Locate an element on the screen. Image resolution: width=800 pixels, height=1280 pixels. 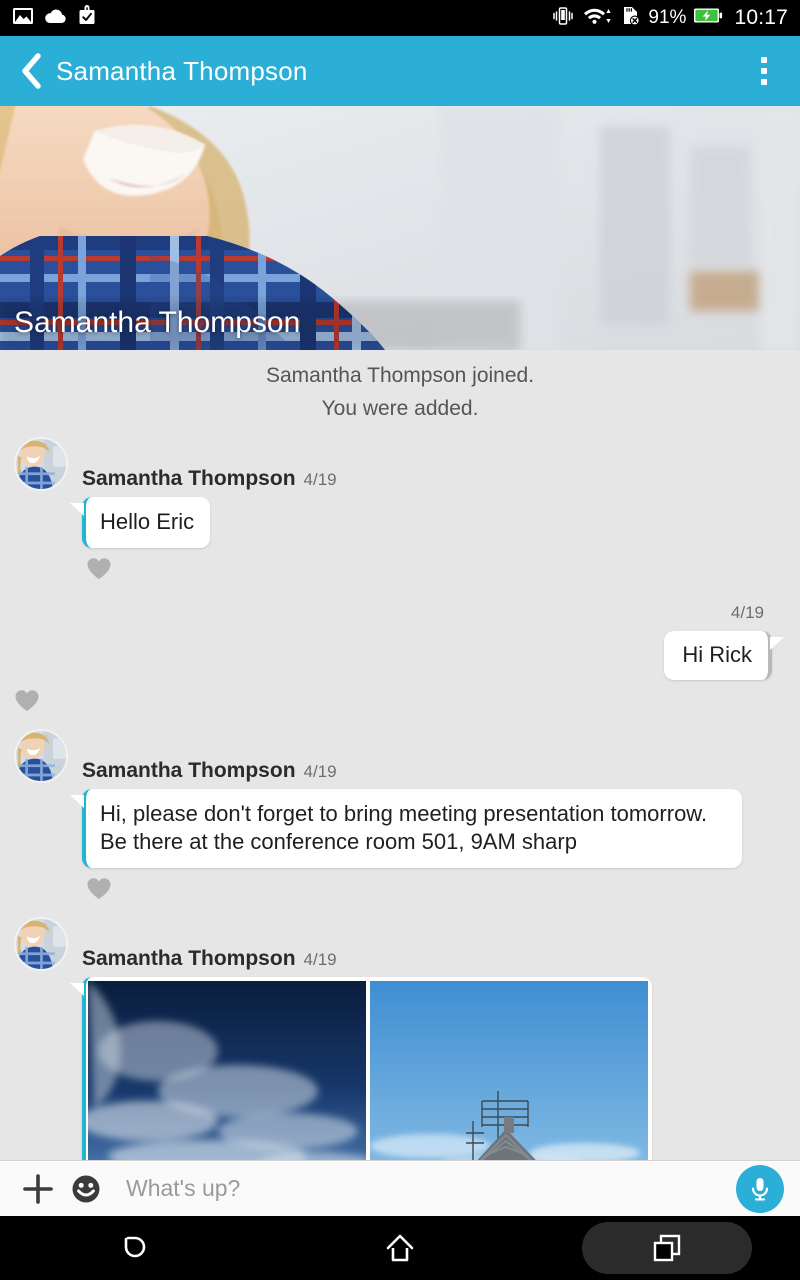
message-row: Hello Eric is located at coordinates (400, 523).